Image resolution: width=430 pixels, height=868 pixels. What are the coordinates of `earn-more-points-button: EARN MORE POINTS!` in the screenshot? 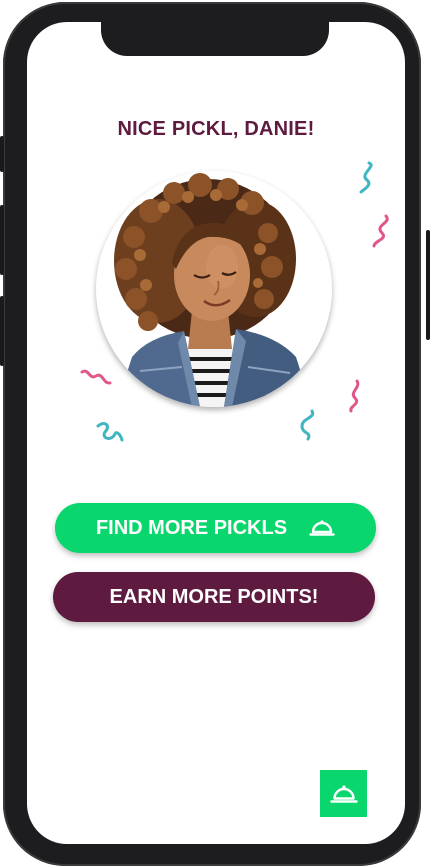 It's located at (214, 597).